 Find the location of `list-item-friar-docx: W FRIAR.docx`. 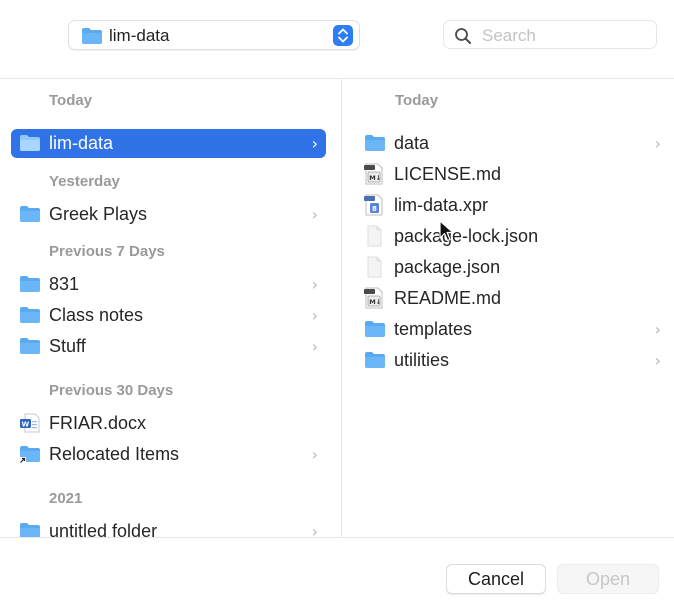

list-item-friar-docx: W FRIAR.docx is located at coordinates (168, 423).